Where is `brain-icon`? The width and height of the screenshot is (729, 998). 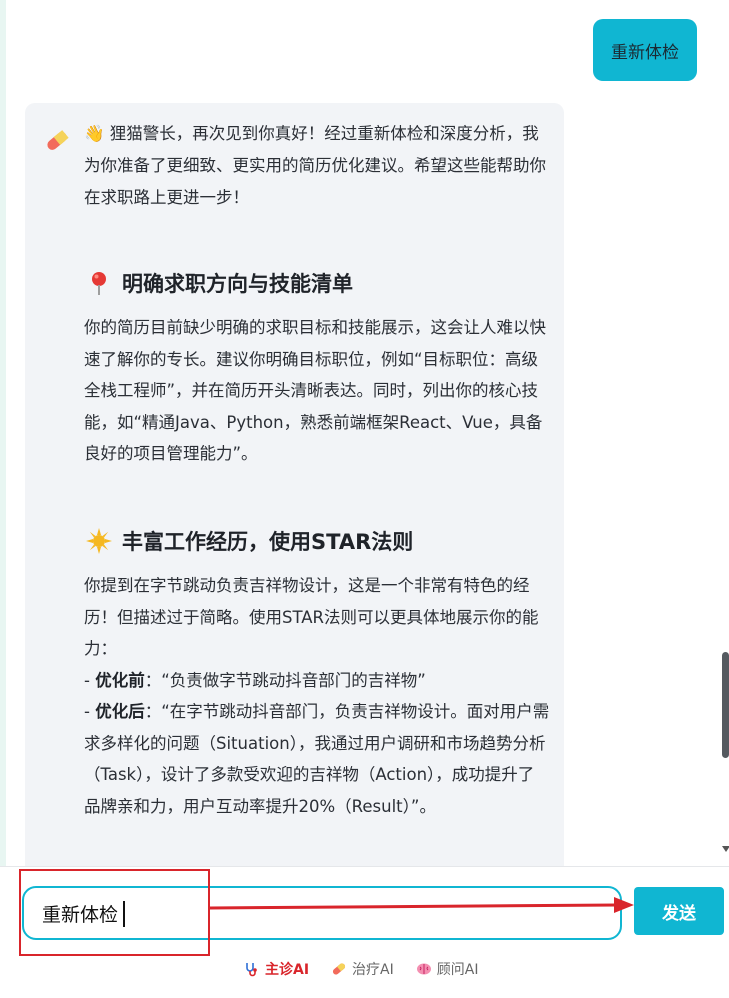 brain-icon is located at coordinates (423, 969).